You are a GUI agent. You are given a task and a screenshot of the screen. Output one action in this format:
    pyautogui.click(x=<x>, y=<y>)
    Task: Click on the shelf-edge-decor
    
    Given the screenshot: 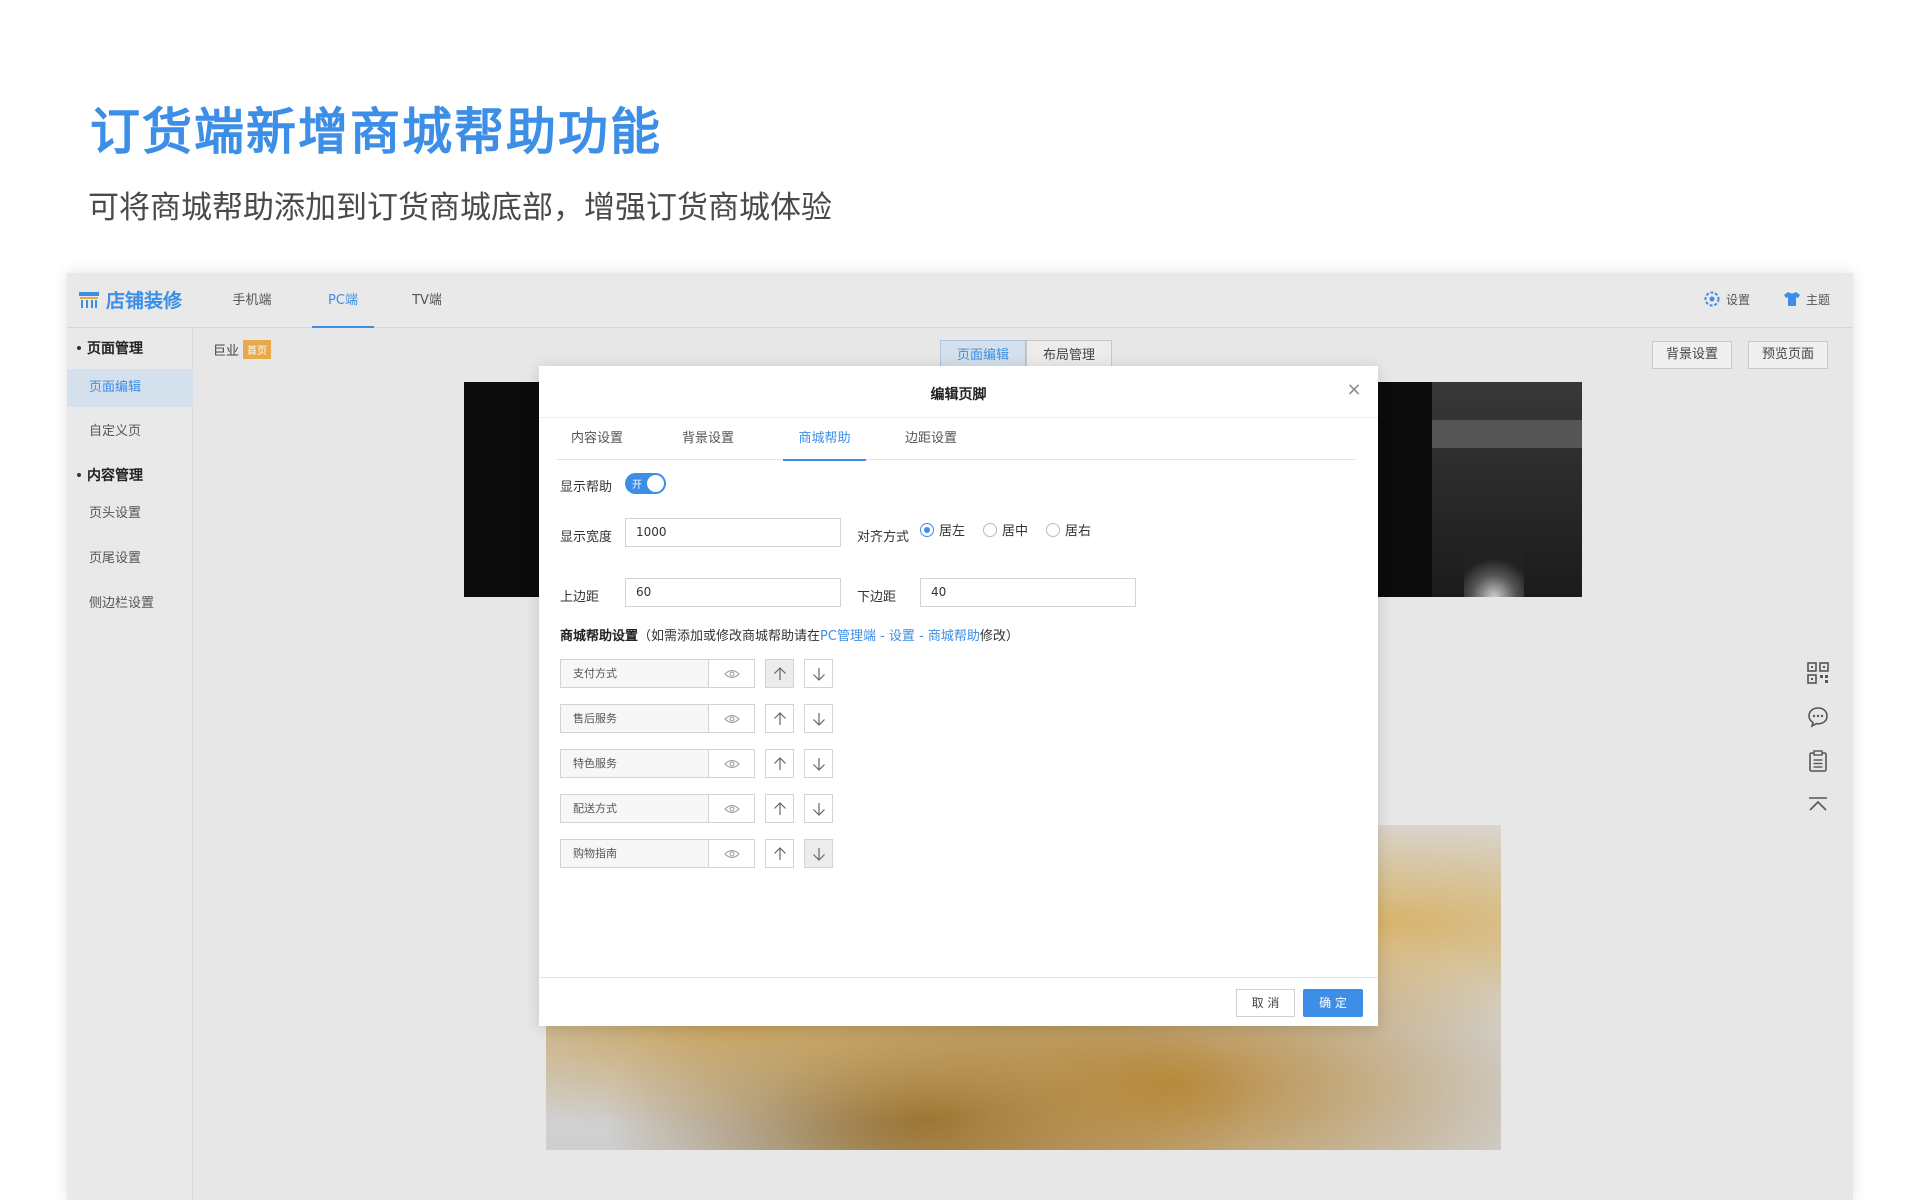 What is the action you would take?
    pyautogui.click(x=1507, y=434)
    